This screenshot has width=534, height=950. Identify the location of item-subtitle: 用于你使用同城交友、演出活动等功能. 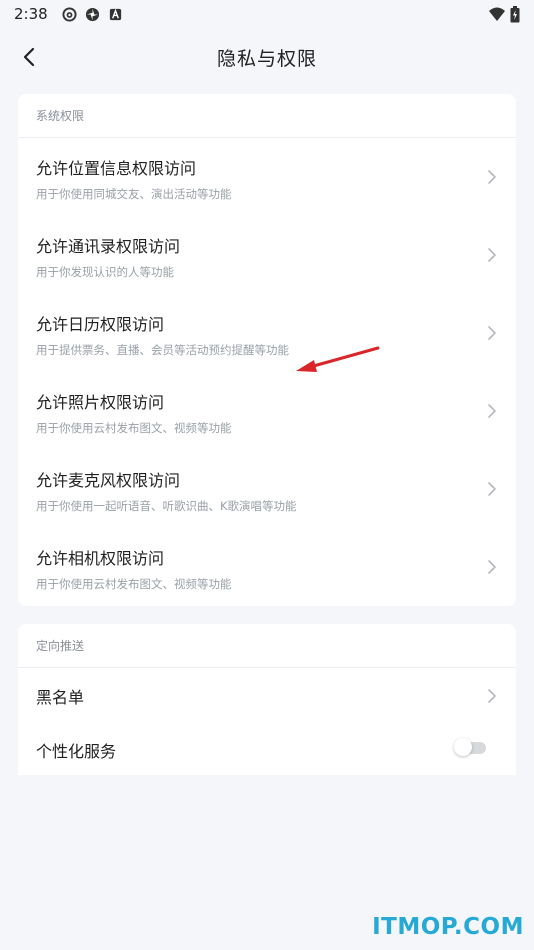
(134, 194).